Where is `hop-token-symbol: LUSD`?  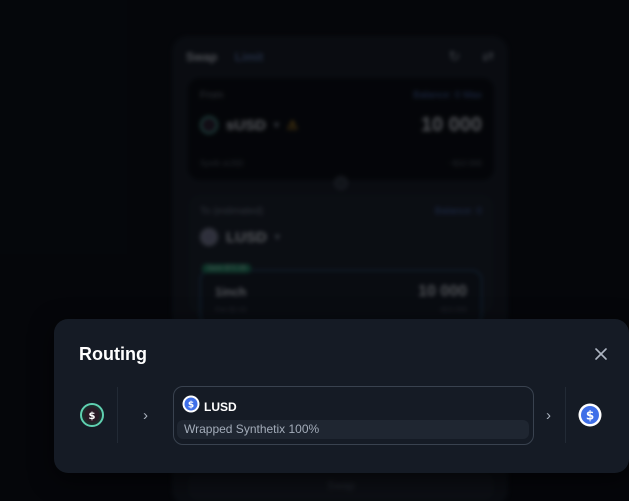 hop-token-symbol: LUSD is located at coordinates (220, 406).